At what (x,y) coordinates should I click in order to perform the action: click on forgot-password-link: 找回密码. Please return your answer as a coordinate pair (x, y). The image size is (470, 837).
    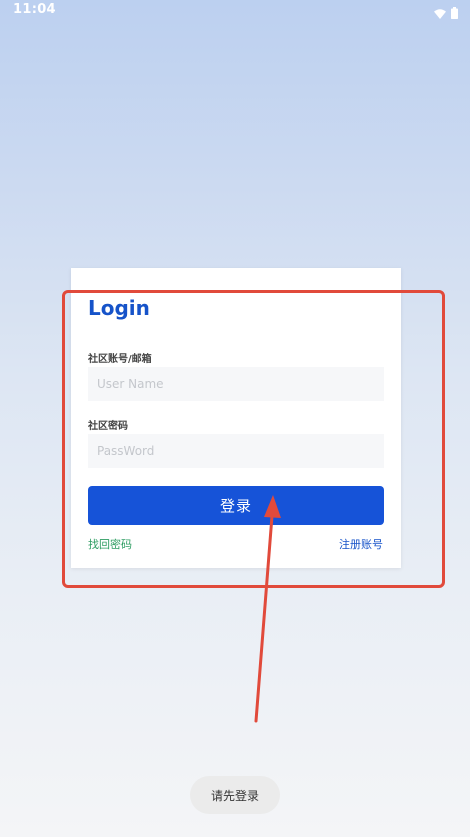
    Looking at the image, I should click on (110, 544).